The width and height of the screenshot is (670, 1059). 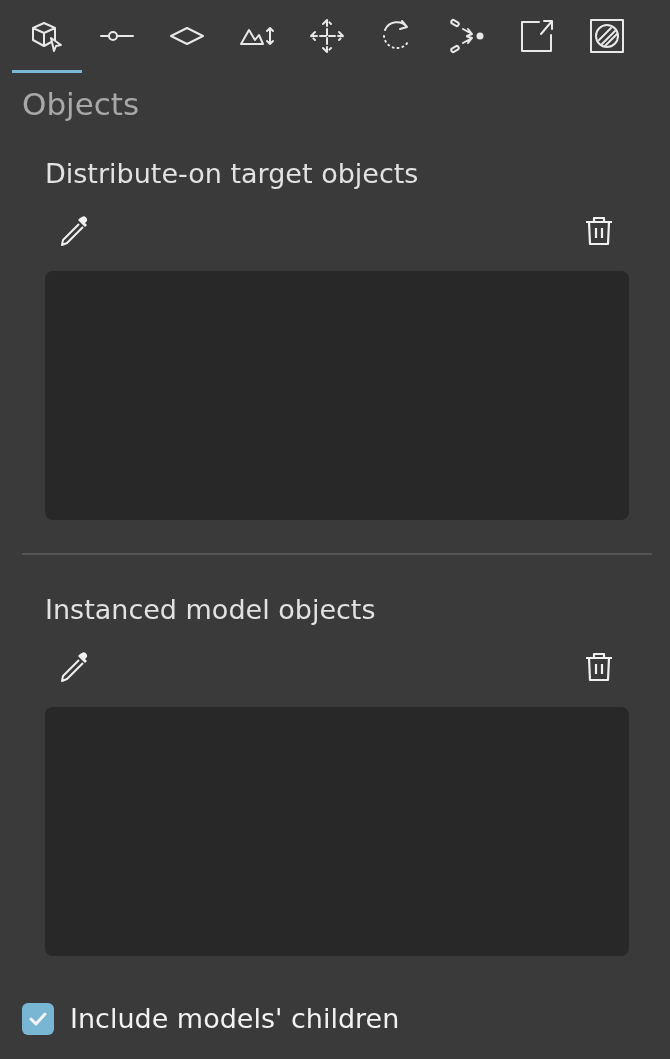 I want to click on section-title: Instanced model objects, so click(x=210, y=610).